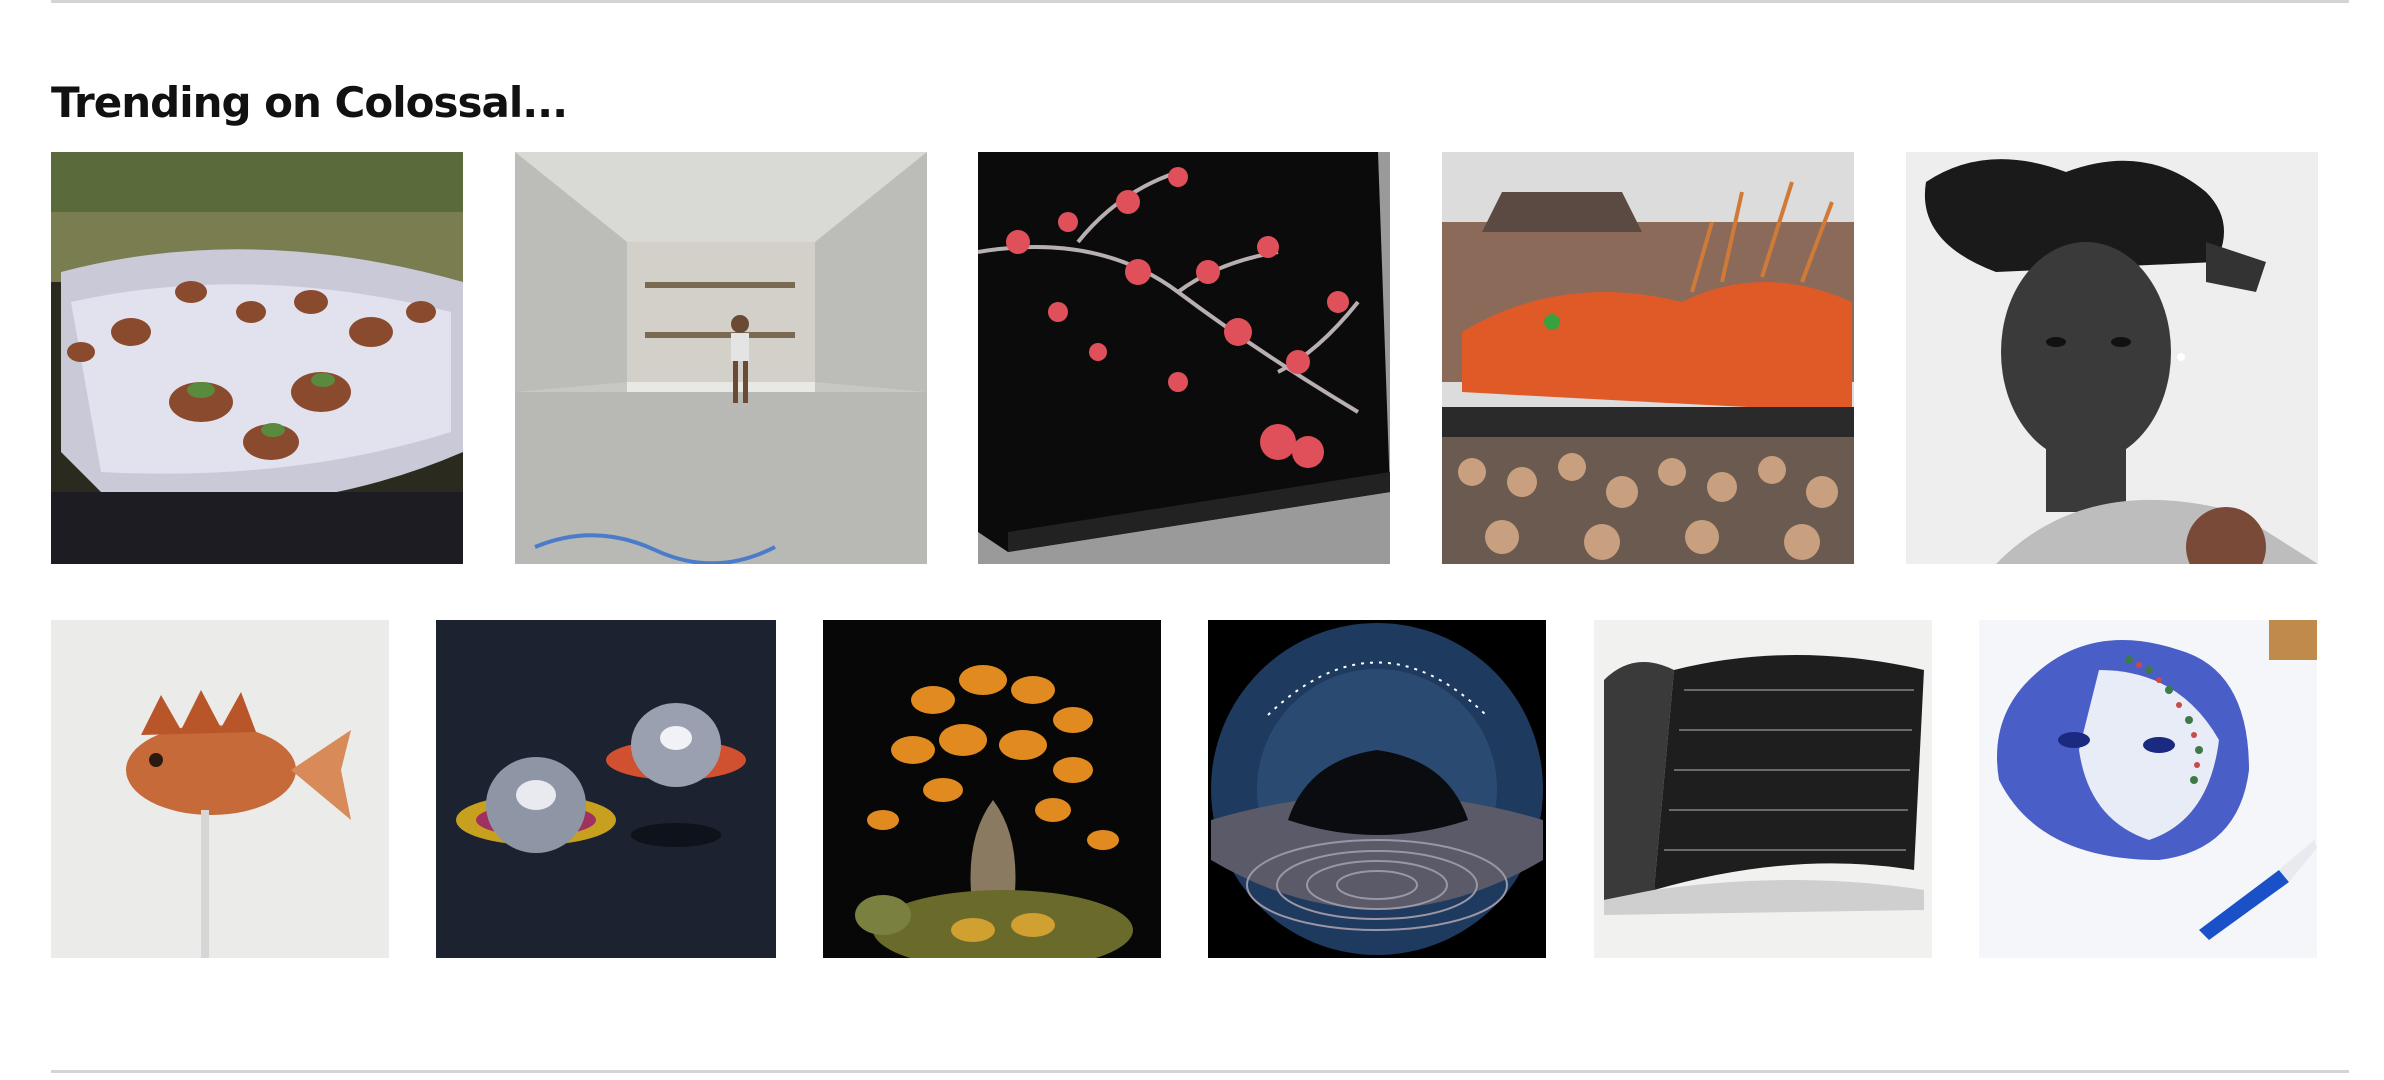 This screenshot has height=1080, width=2384. I want to click on butterfly-bonsai-turtle-thumb, so click(992, 789).